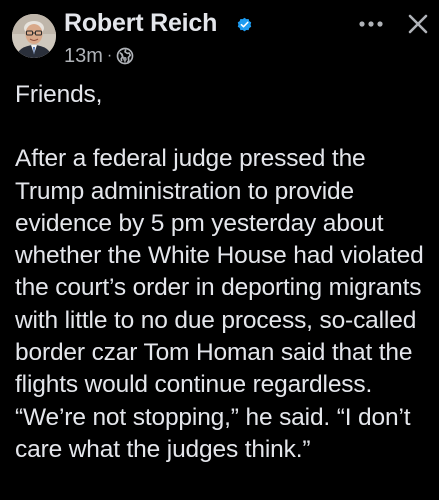  I want to click on post-greeting: Friends,, so click(59, 94).